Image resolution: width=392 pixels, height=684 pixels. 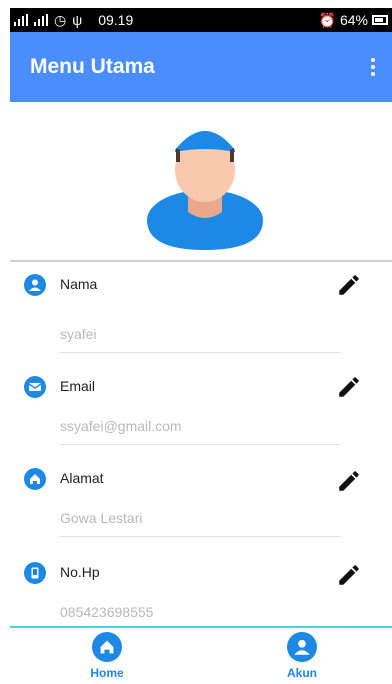 I want to click on field-value-alamat: Gowa Lestari, so click(x=101, y=518).